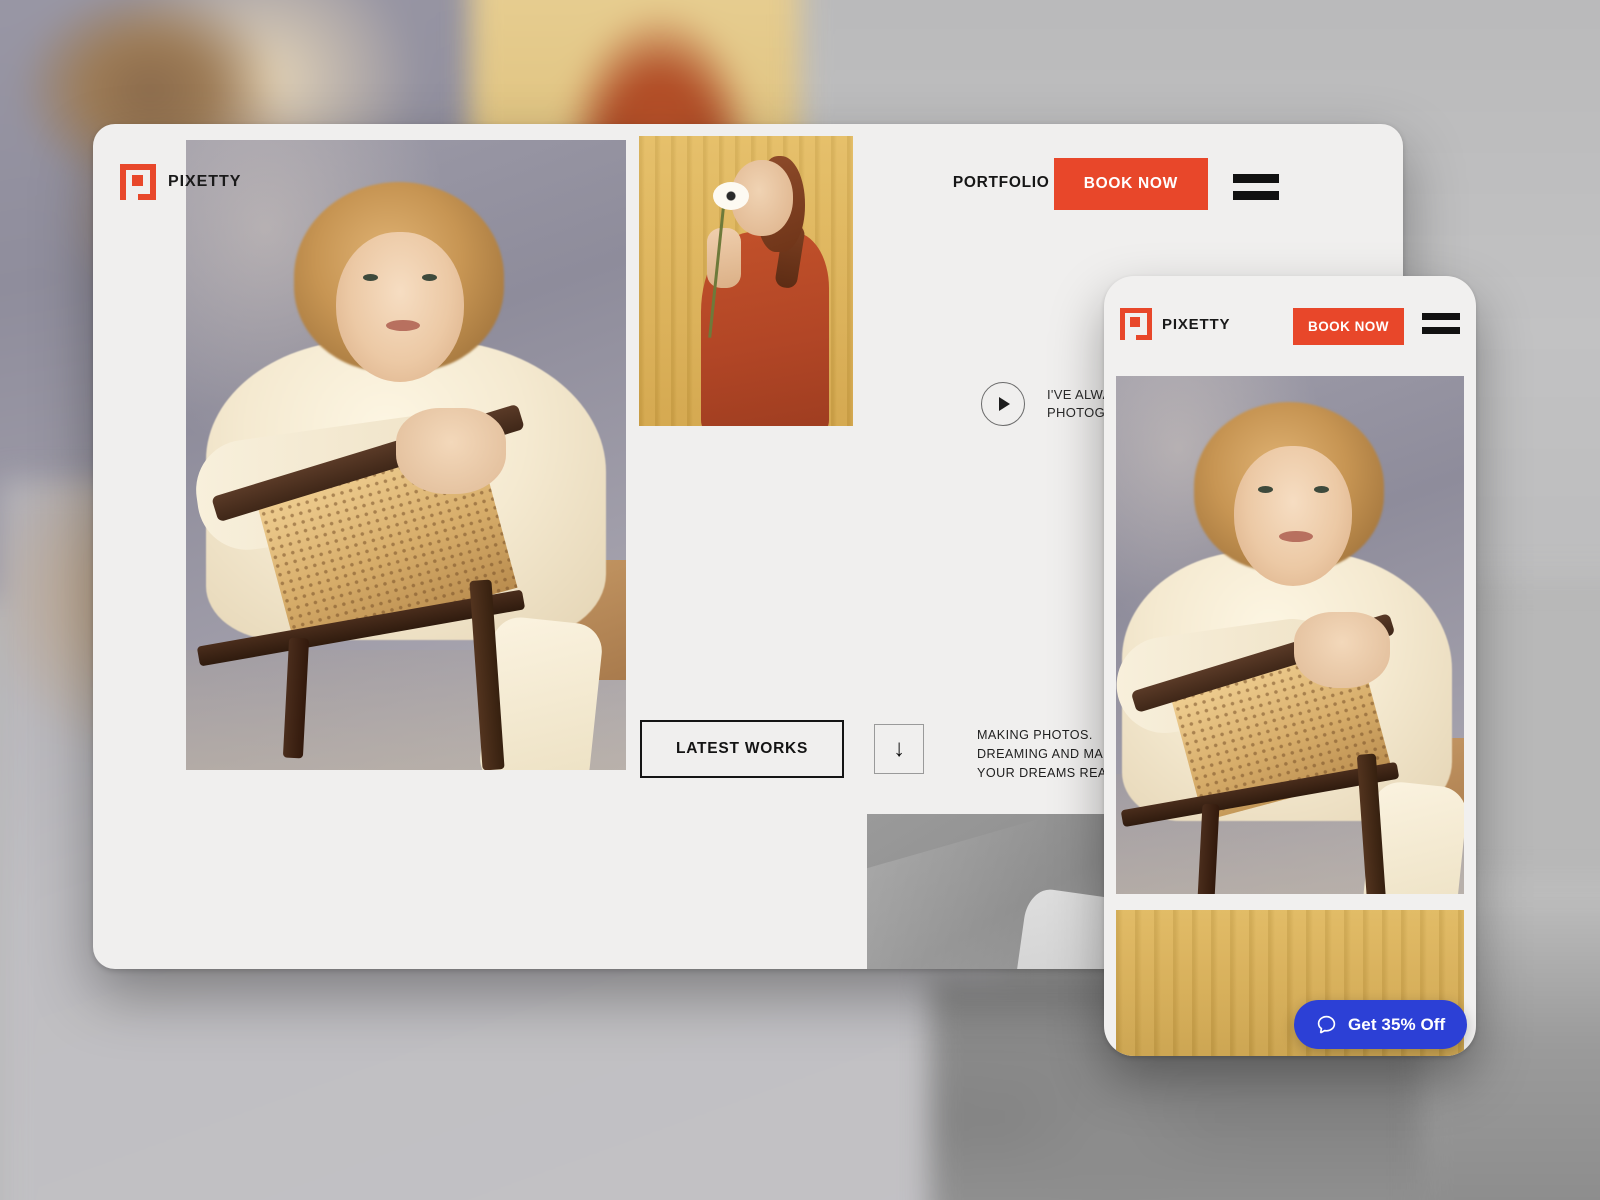  What do you see at coordinates (1196, 324) in the screenshot?
I see `mobile-brand-name: PIXETTY` at bounding box center [1196, 324].